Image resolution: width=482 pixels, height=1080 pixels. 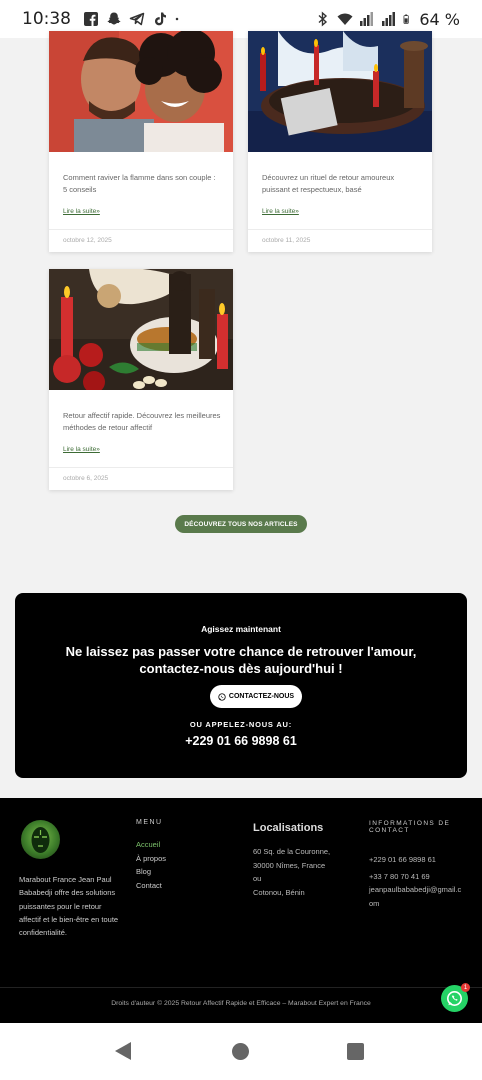 I want to click on menu-item-accueil: Accueil, so click(x=151, y=845).